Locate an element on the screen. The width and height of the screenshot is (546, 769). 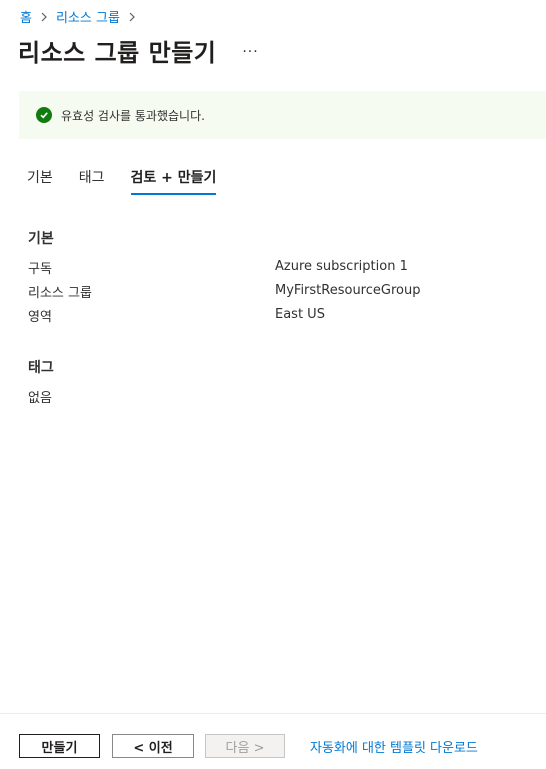
success-check-icon is located at coordinates (44, 115).